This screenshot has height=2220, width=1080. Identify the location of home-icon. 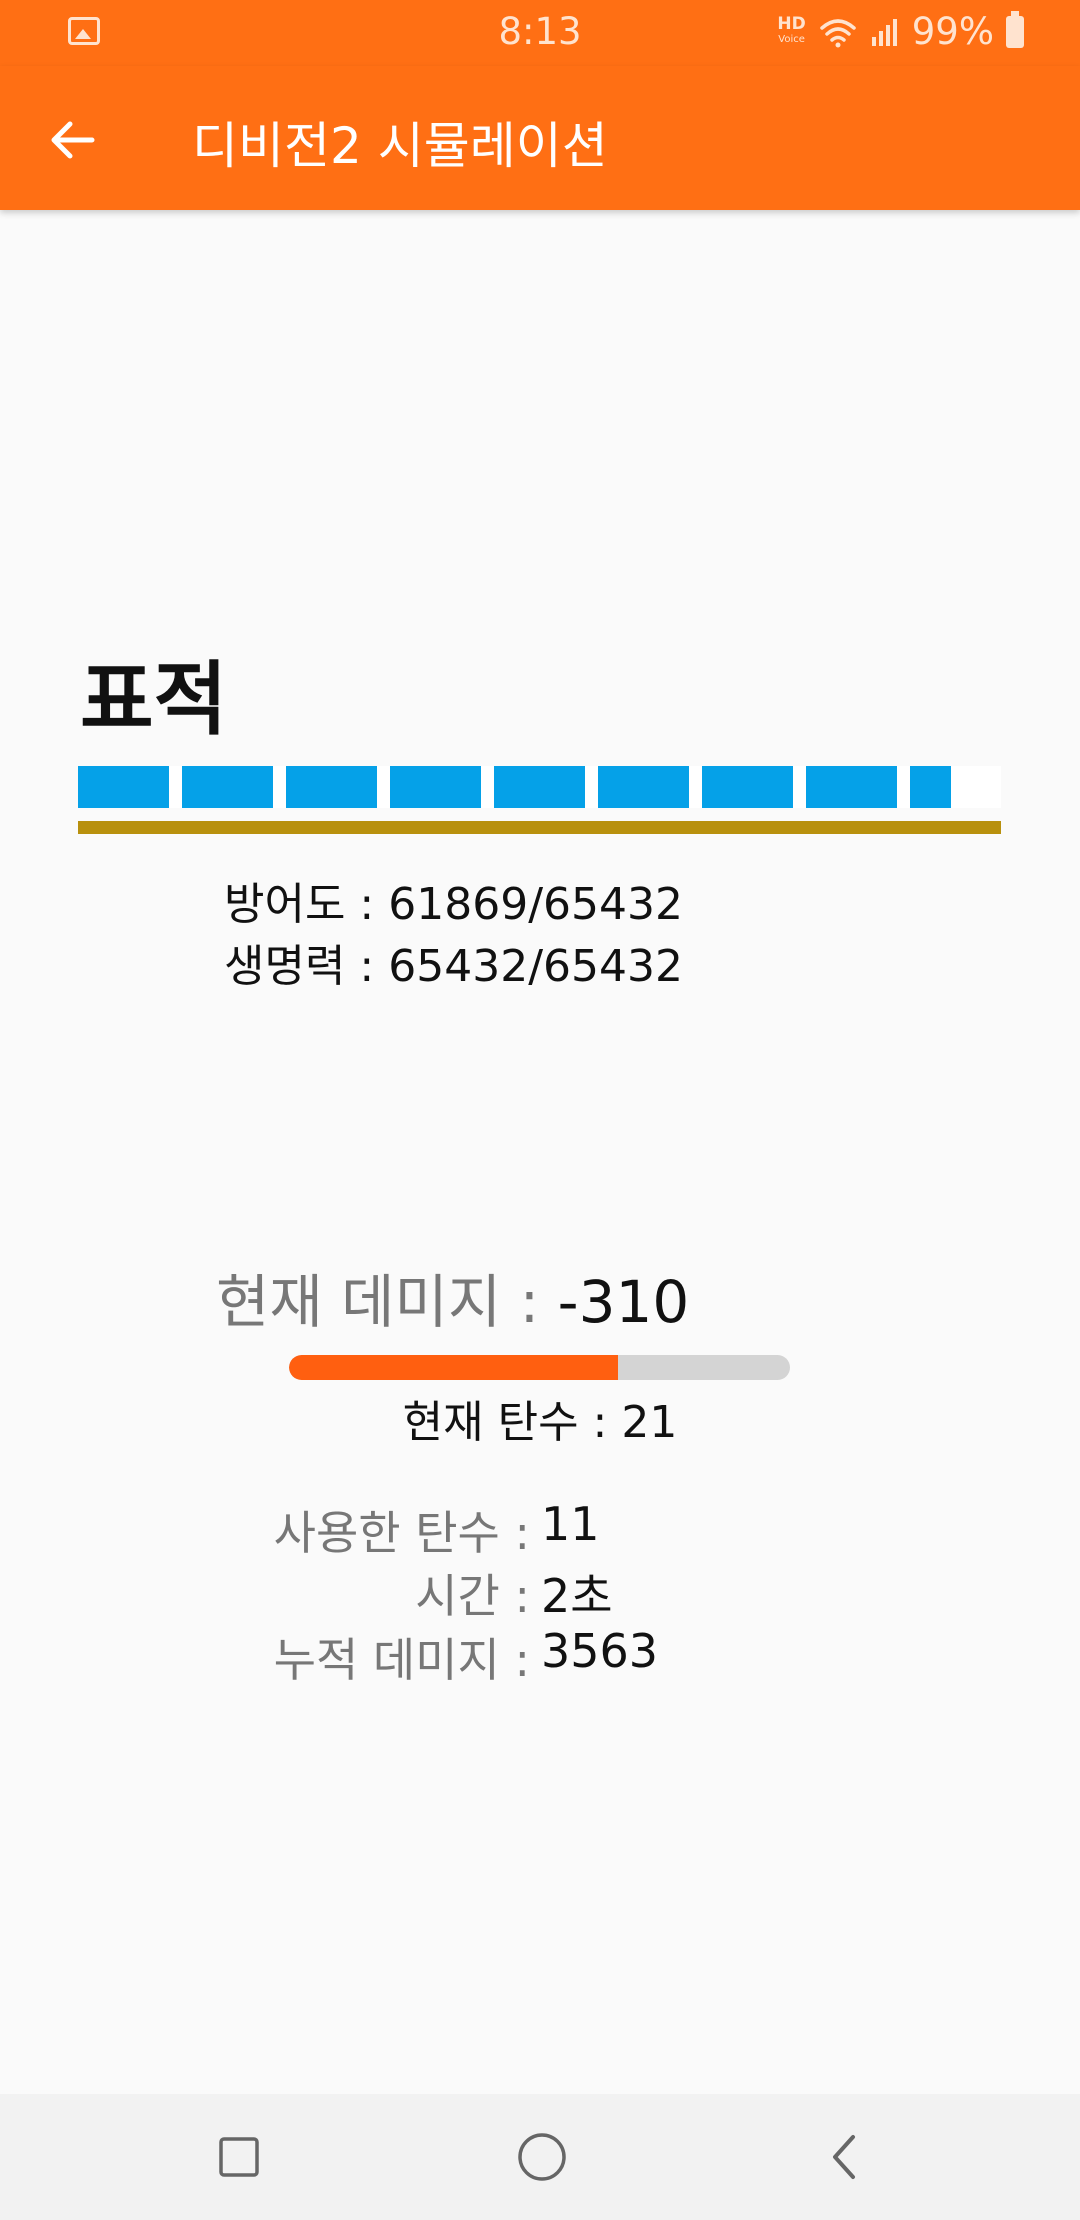
(542, 2157).